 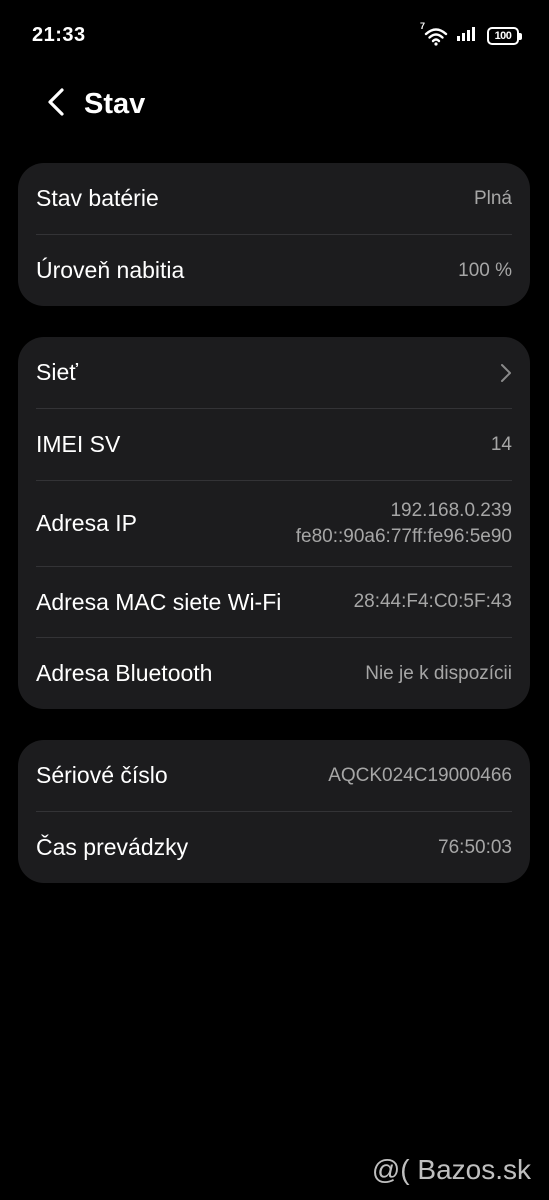 I want to click on network-row: Sieť, so click(x=274, y=372).